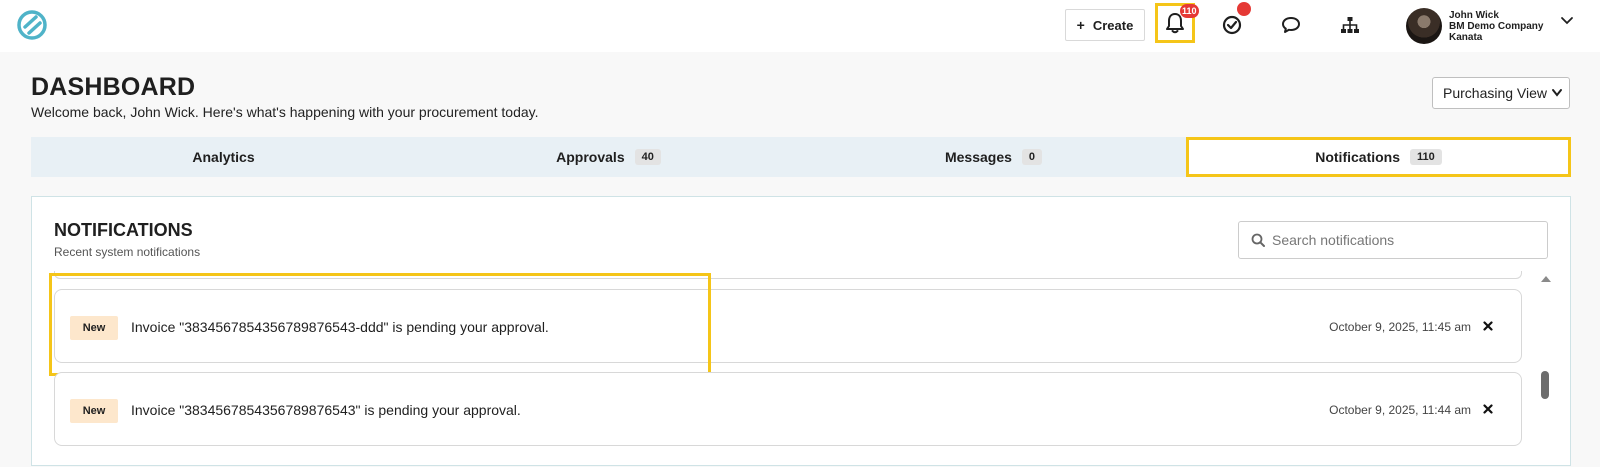 The image size is (1600, 467). I want to click on avatar, so click(1424, 26).